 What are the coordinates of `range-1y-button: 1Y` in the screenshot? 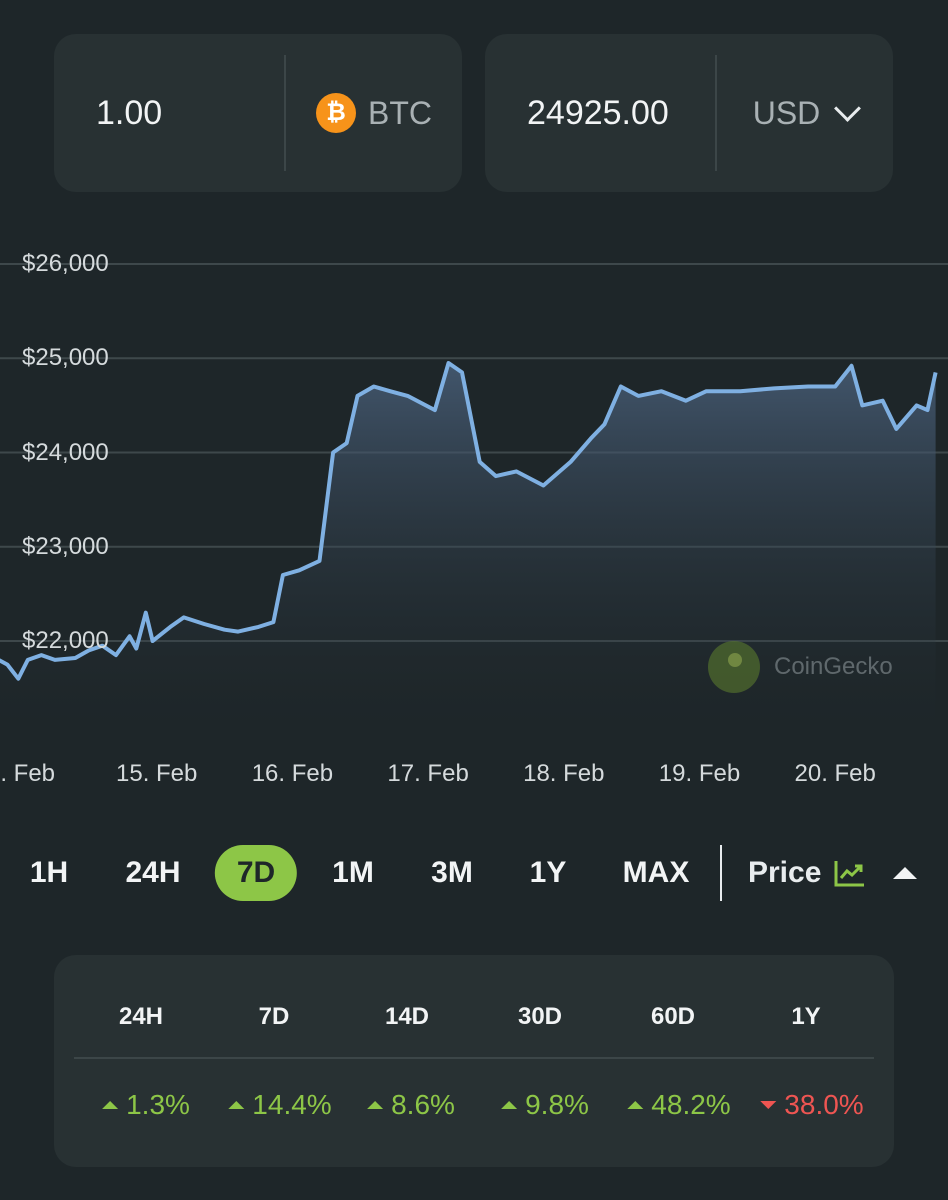 It's located at (548, 873).